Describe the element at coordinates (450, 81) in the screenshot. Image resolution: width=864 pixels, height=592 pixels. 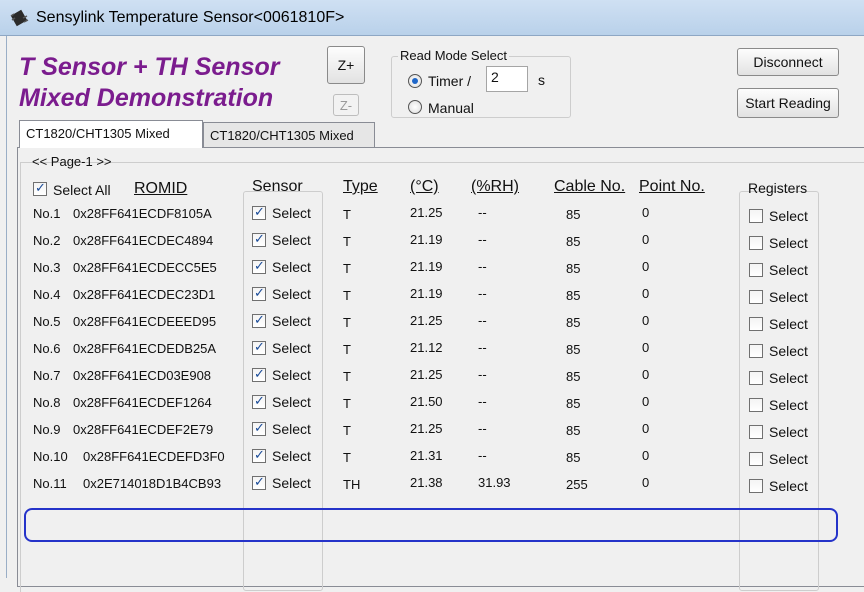
I see `timer-label: Timer /` at that location.